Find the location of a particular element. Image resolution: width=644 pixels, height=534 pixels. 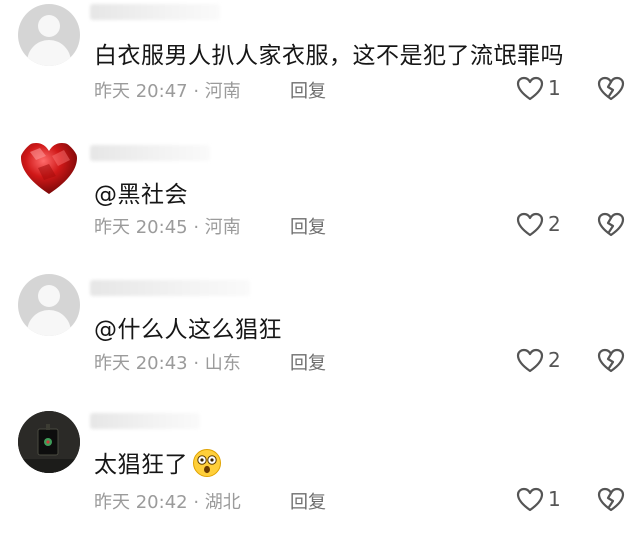

dark-photo-avatar-icon is located at coordinates (49, 442).